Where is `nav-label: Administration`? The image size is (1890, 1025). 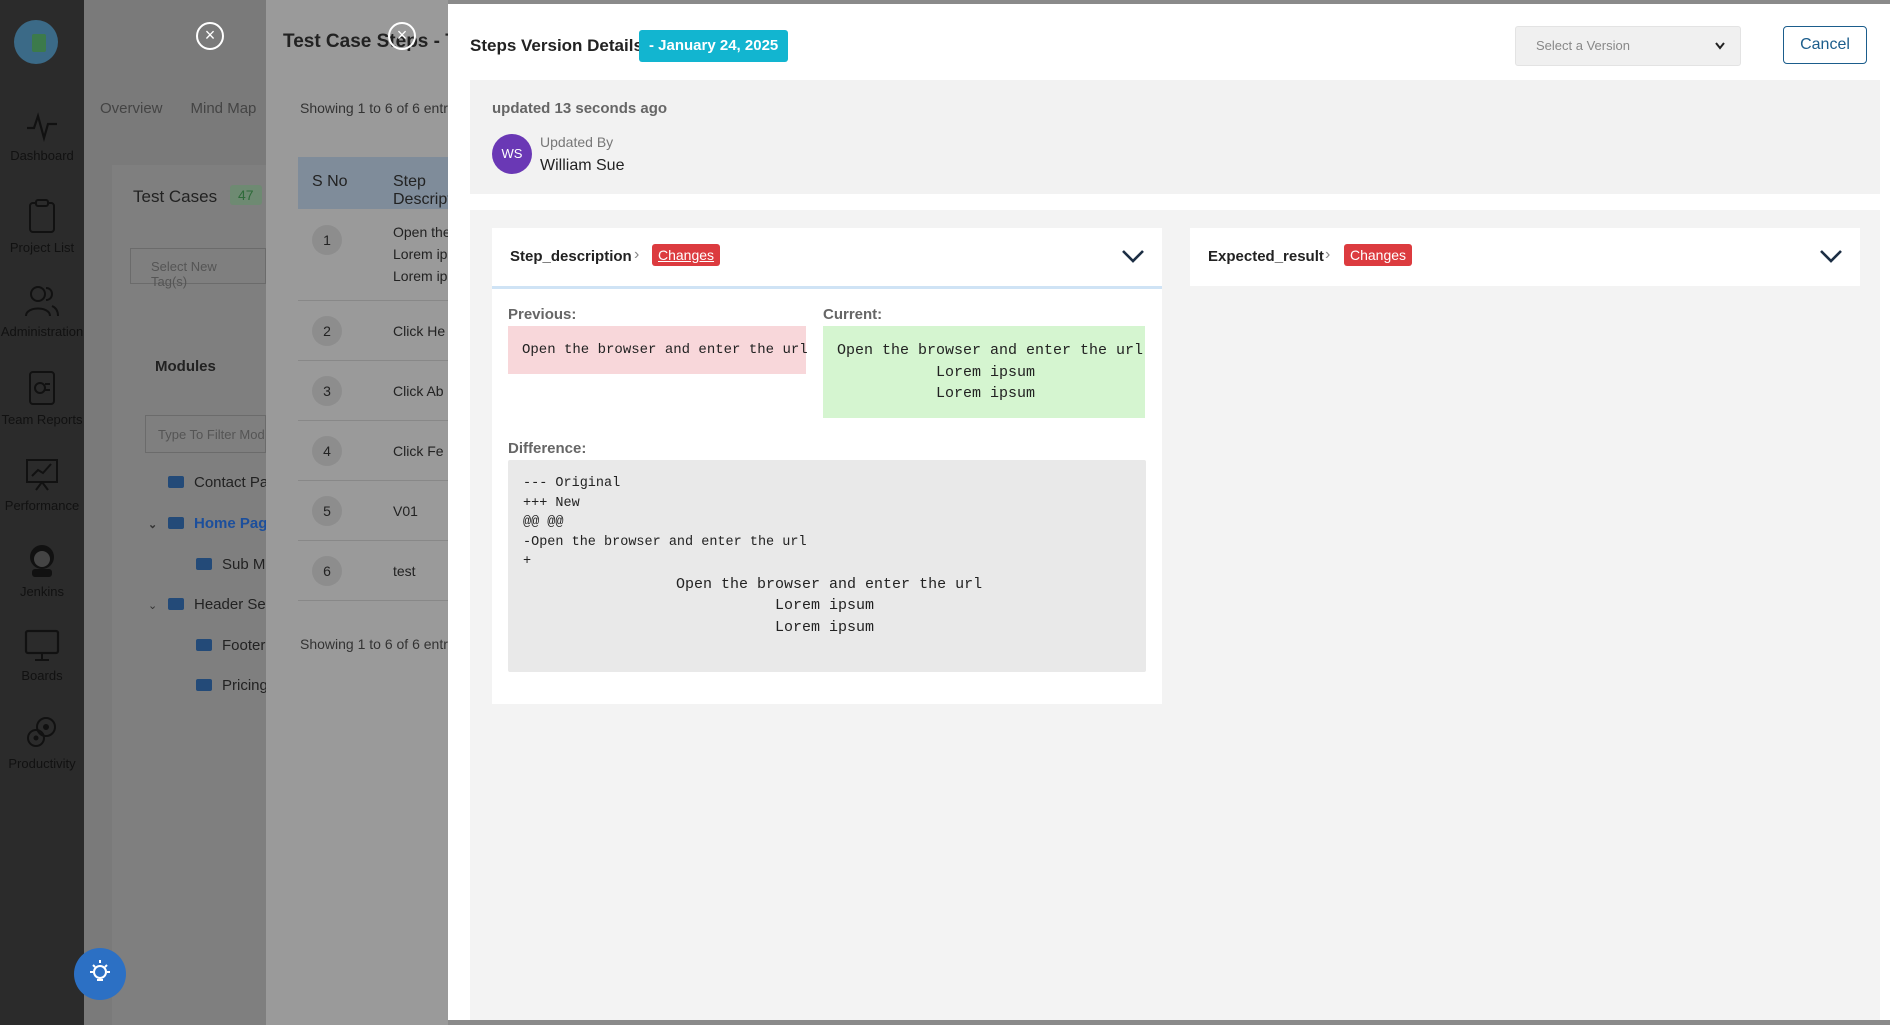
nav-label: Administration is located at coordinates (42, 331).